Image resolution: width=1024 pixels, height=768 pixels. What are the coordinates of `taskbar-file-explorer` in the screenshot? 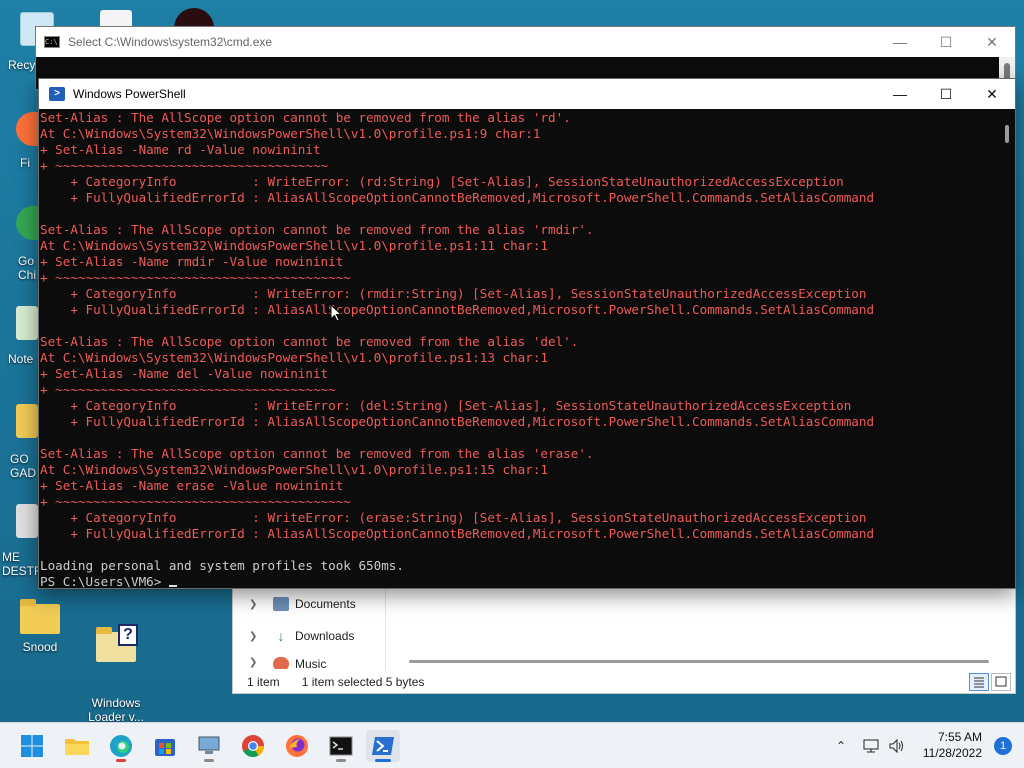 It's located at (77, 746).